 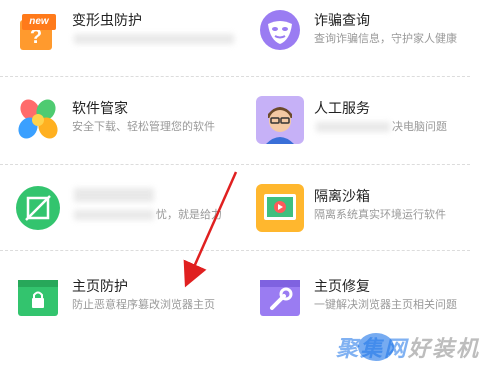 What do you see at coordinates (210, 229) in the screenshot?
I see `annotation-arrow` at bounding box center [210, 229].